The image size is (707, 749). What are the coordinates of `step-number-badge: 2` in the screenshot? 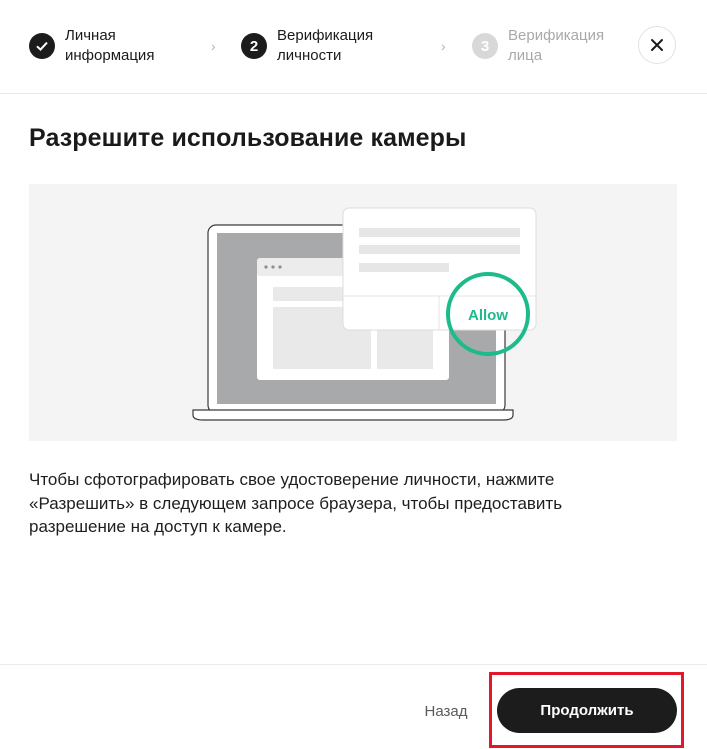 It's located at (254, 46).